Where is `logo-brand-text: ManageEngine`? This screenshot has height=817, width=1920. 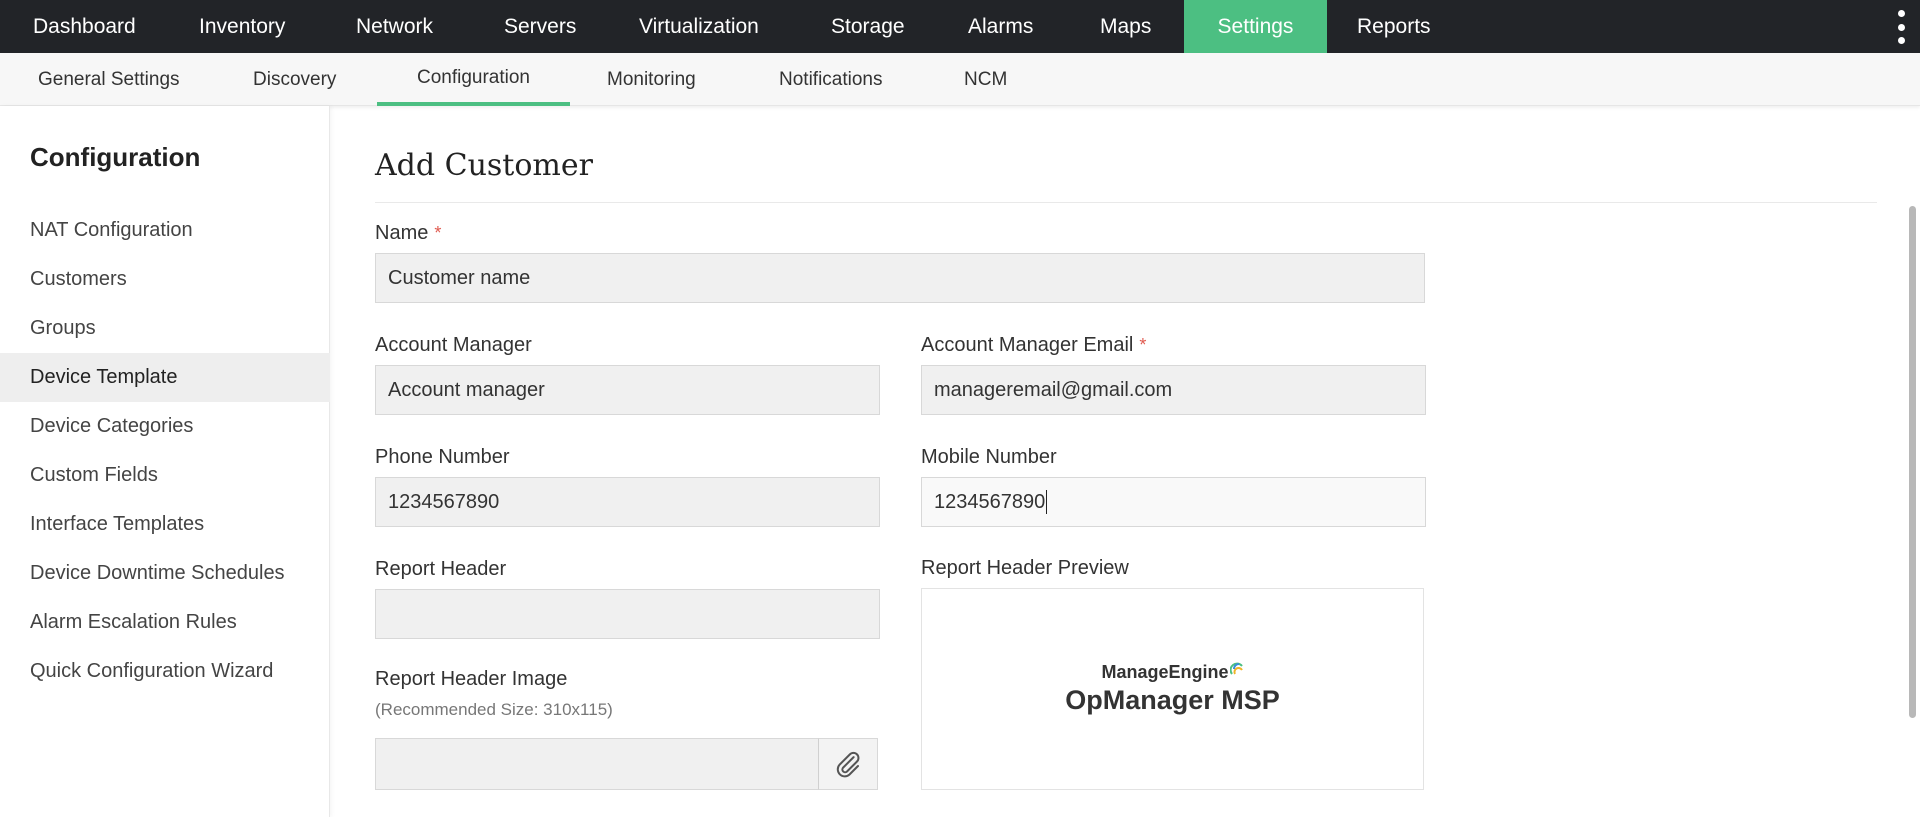
logo-brand-text: ManageEngine is located at coordinates (1165, 672).